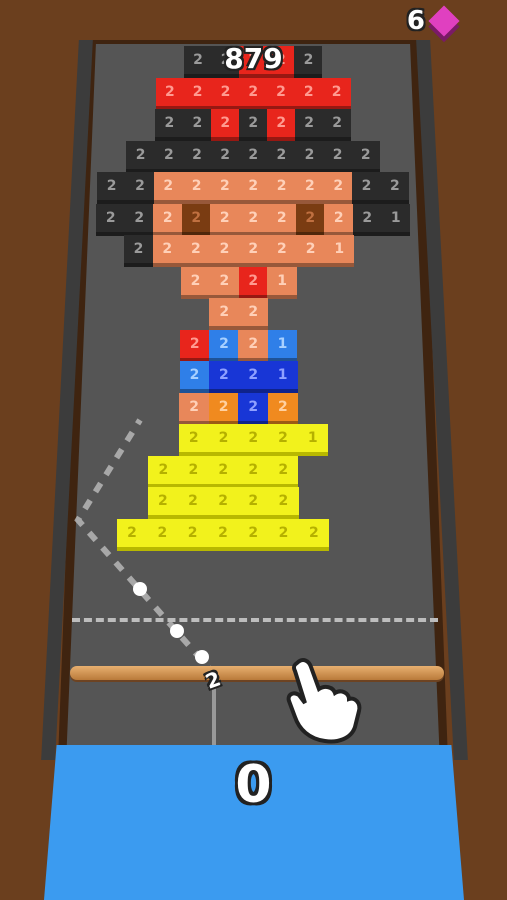  What do you see at coordinates (146, 547) in the screenshot?
I see `aim-path-line` at bounding box center [146, 547].